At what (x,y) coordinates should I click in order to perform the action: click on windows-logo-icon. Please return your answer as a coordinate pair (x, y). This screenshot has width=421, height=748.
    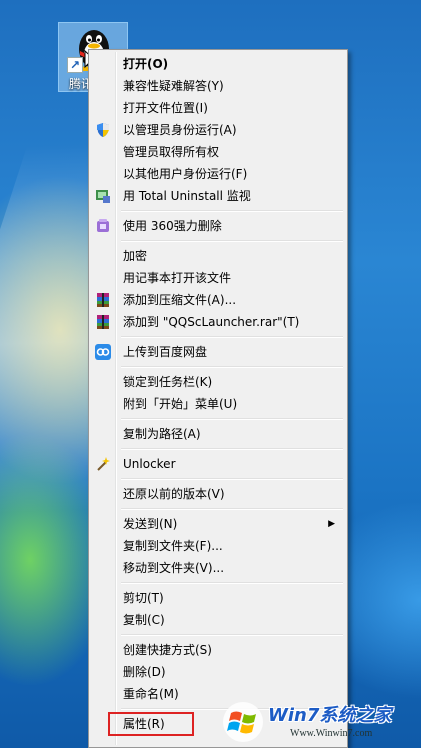
    Looking at the image, I should click on (243, 722).